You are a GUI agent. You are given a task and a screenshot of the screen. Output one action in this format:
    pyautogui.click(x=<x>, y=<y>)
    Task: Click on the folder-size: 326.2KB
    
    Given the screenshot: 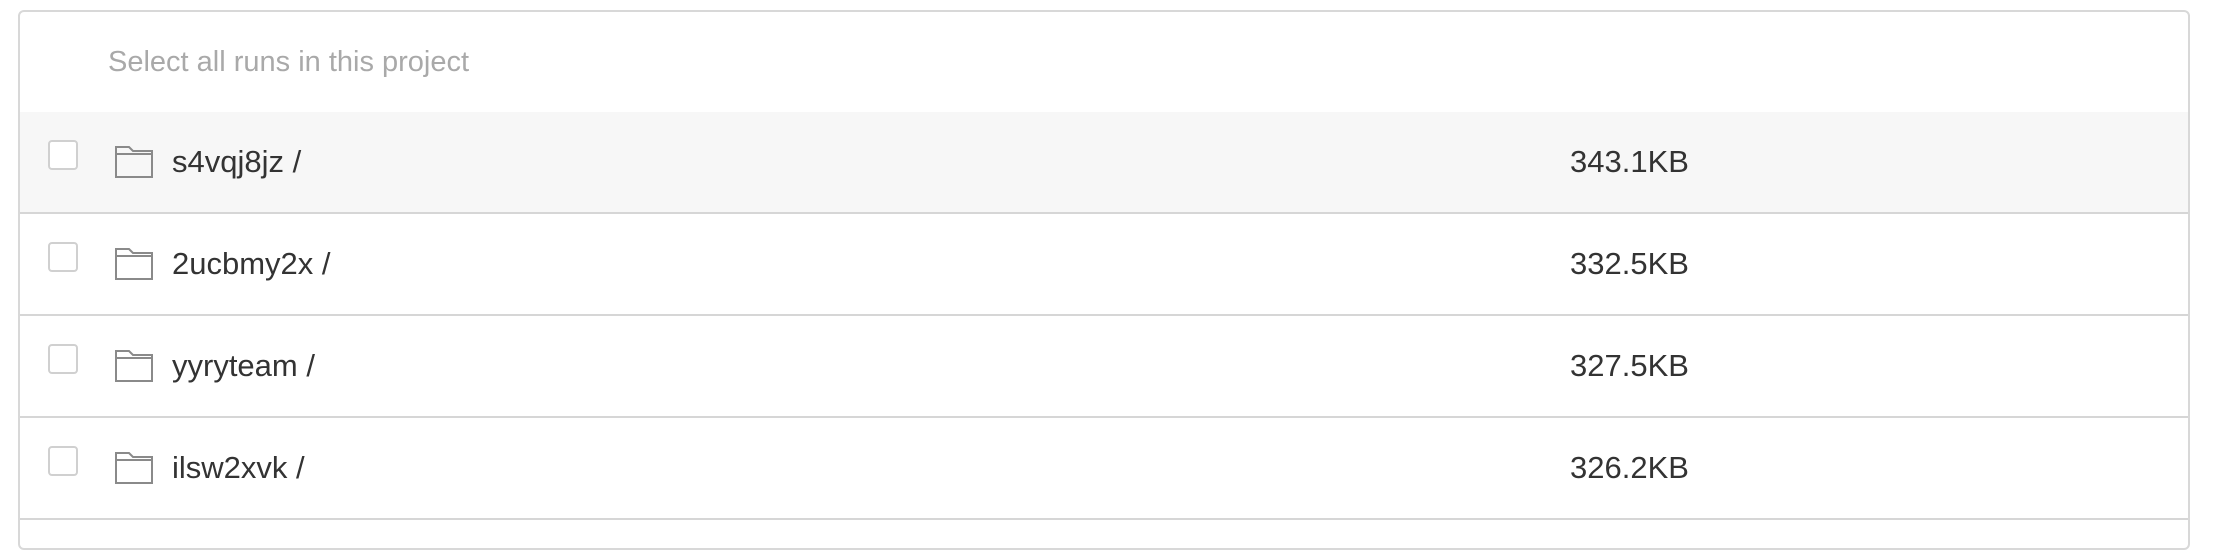 What is the action you would take?
    pyautogui.click(x=1629, y=467)
    